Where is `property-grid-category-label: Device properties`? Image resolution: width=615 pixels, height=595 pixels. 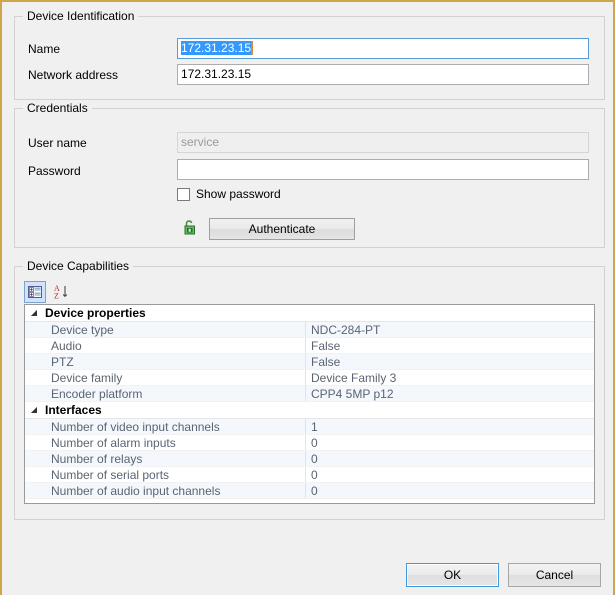
property-grid-category-label: Device properties is located at coordinates (95, 313).